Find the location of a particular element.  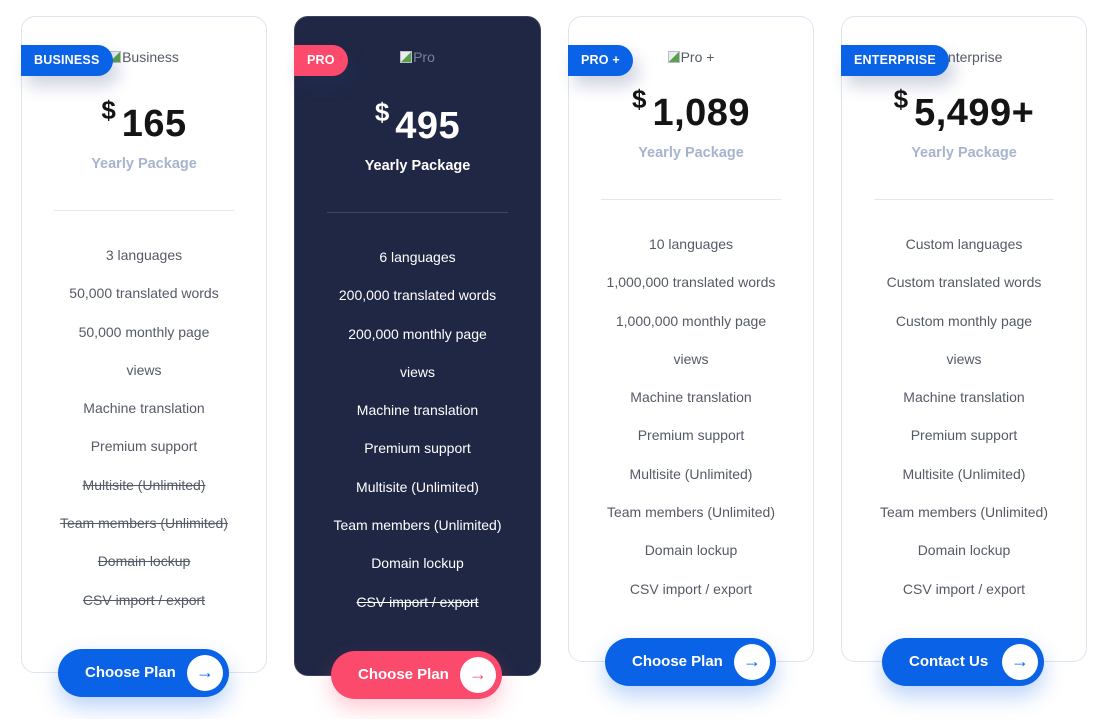

feature-item: 3 languages is located at coordinates (144, 255).